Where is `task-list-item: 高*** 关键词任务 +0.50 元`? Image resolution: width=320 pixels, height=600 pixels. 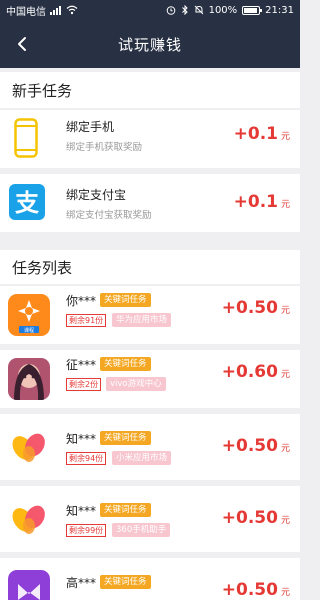 task-list-item: 高*** 关键词任务 +0.50 元 is located at coordinates (150, 579).